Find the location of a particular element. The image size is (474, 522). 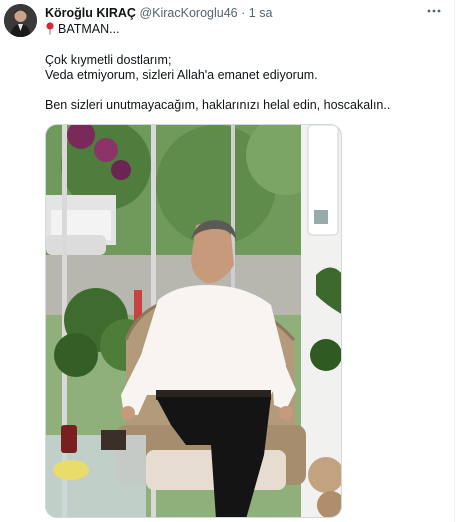

avatar-image is located at coordinates (20, 20).